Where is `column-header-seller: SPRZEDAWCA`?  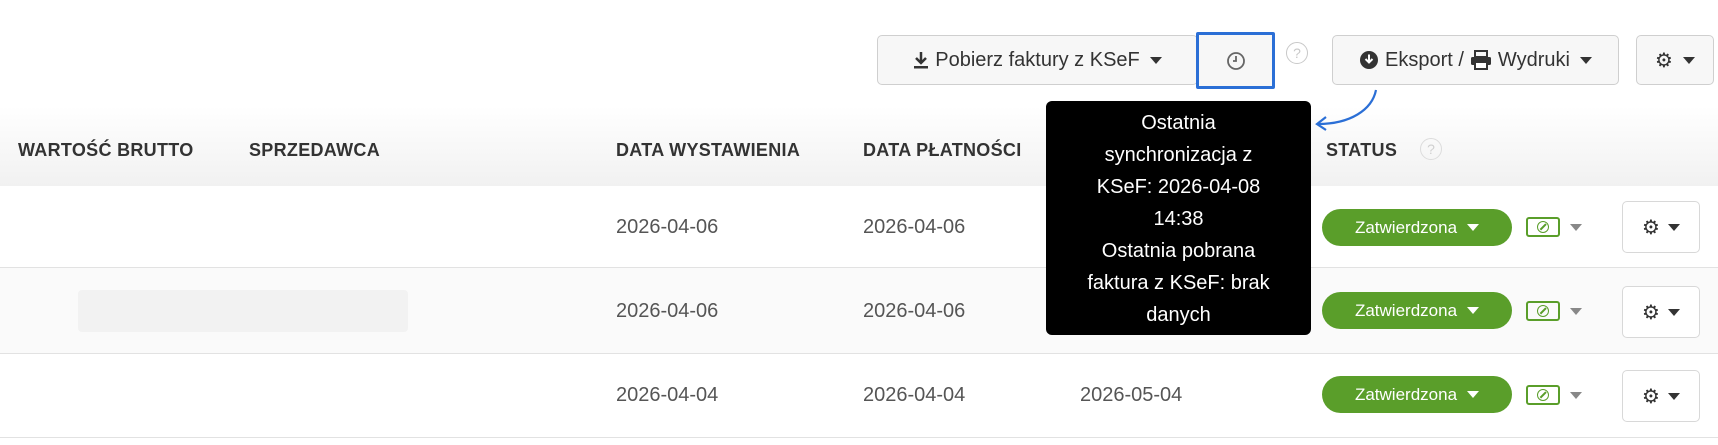 column-header-seller: SPRZEDAWCA is located at coordinates (314, 150).